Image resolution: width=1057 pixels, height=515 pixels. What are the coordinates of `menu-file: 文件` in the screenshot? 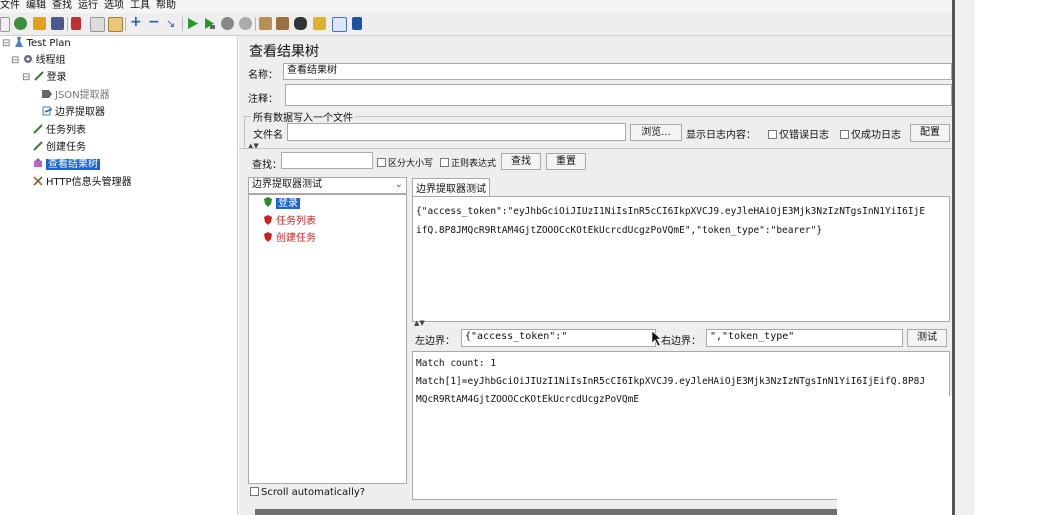 It's located at (10, 5).